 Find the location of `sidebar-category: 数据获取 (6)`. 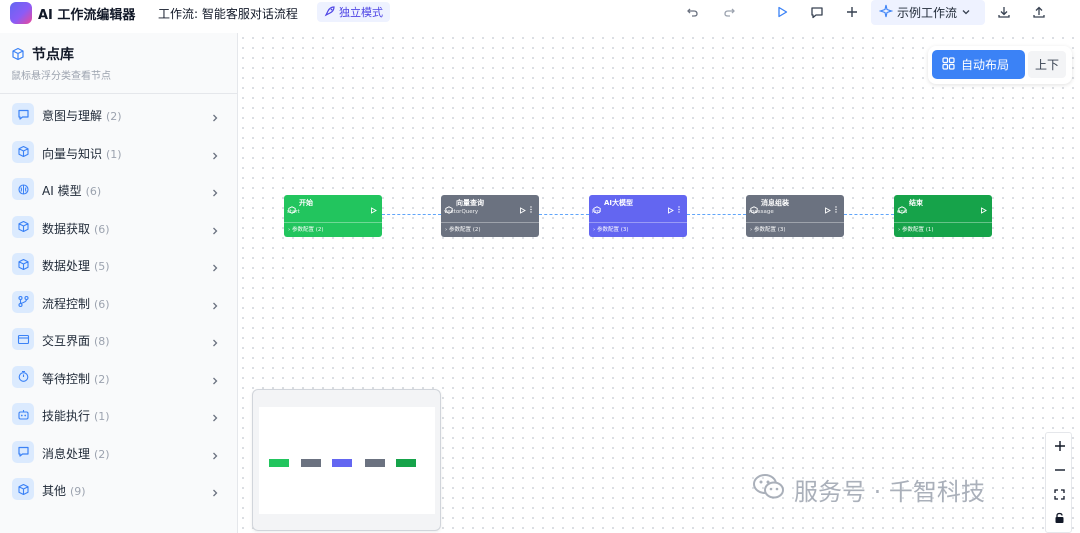

sidebar-category: 数据获取 (6) is located at coordinates (118, 227).